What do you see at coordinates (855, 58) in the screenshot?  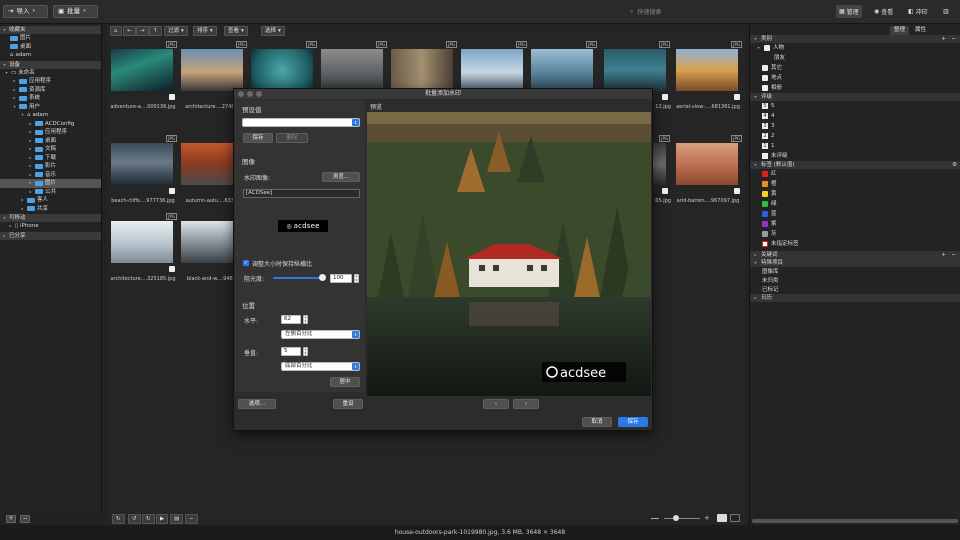 I see `category-item: 朋友` at bounding box center [855, 58].